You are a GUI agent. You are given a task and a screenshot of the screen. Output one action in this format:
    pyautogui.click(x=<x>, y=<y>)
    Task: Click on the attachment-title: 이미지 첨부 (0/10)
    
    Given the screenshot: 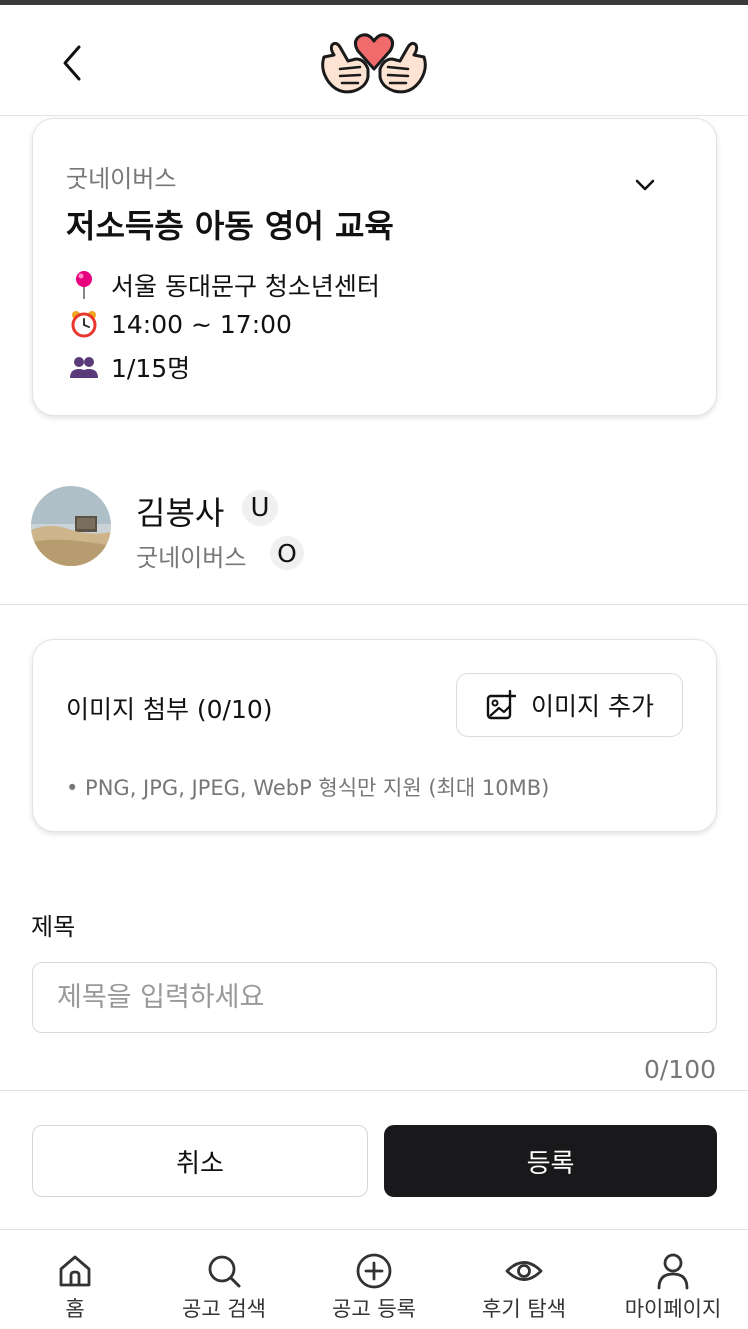 What is the action you would take?
    pyautogui.click(x=169, y=709)
    